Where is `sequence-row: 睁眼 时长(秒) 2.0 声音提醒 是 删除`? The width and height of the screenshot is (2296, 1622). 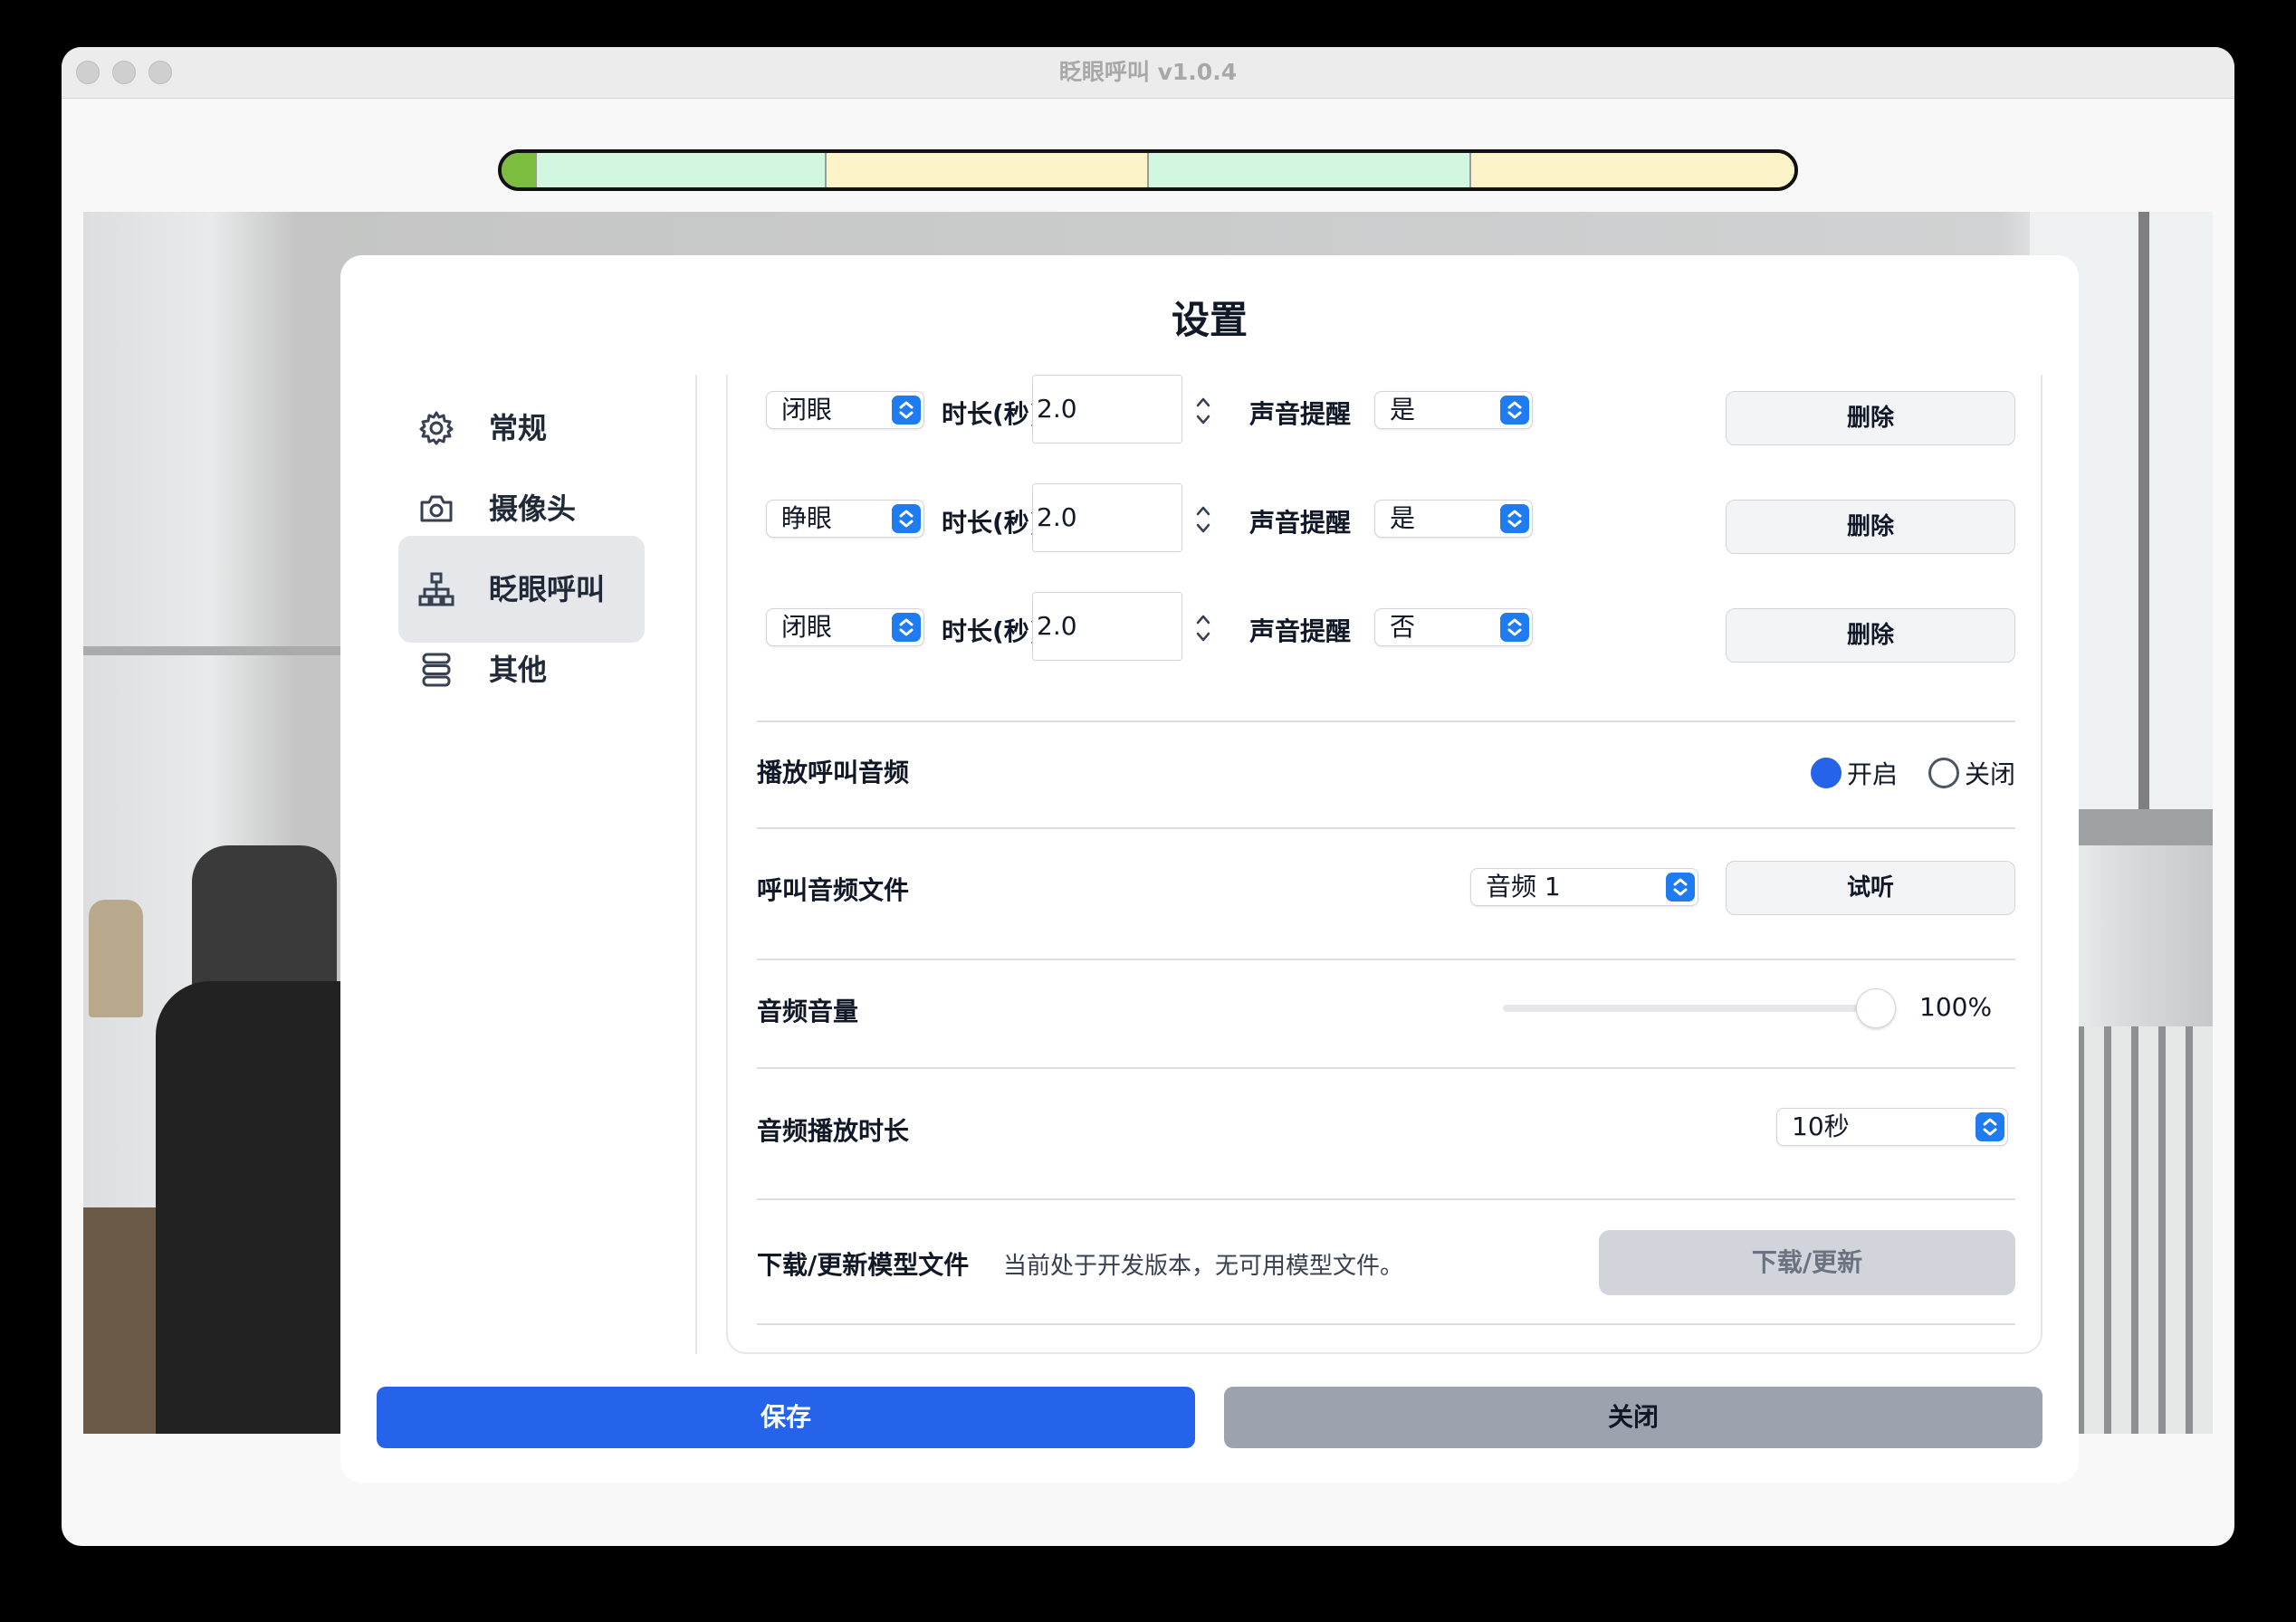 sequence-row: 睁眼 时长(秒) 2.0 声音提醒 是 删除 is located at coordinates (1386, 519).